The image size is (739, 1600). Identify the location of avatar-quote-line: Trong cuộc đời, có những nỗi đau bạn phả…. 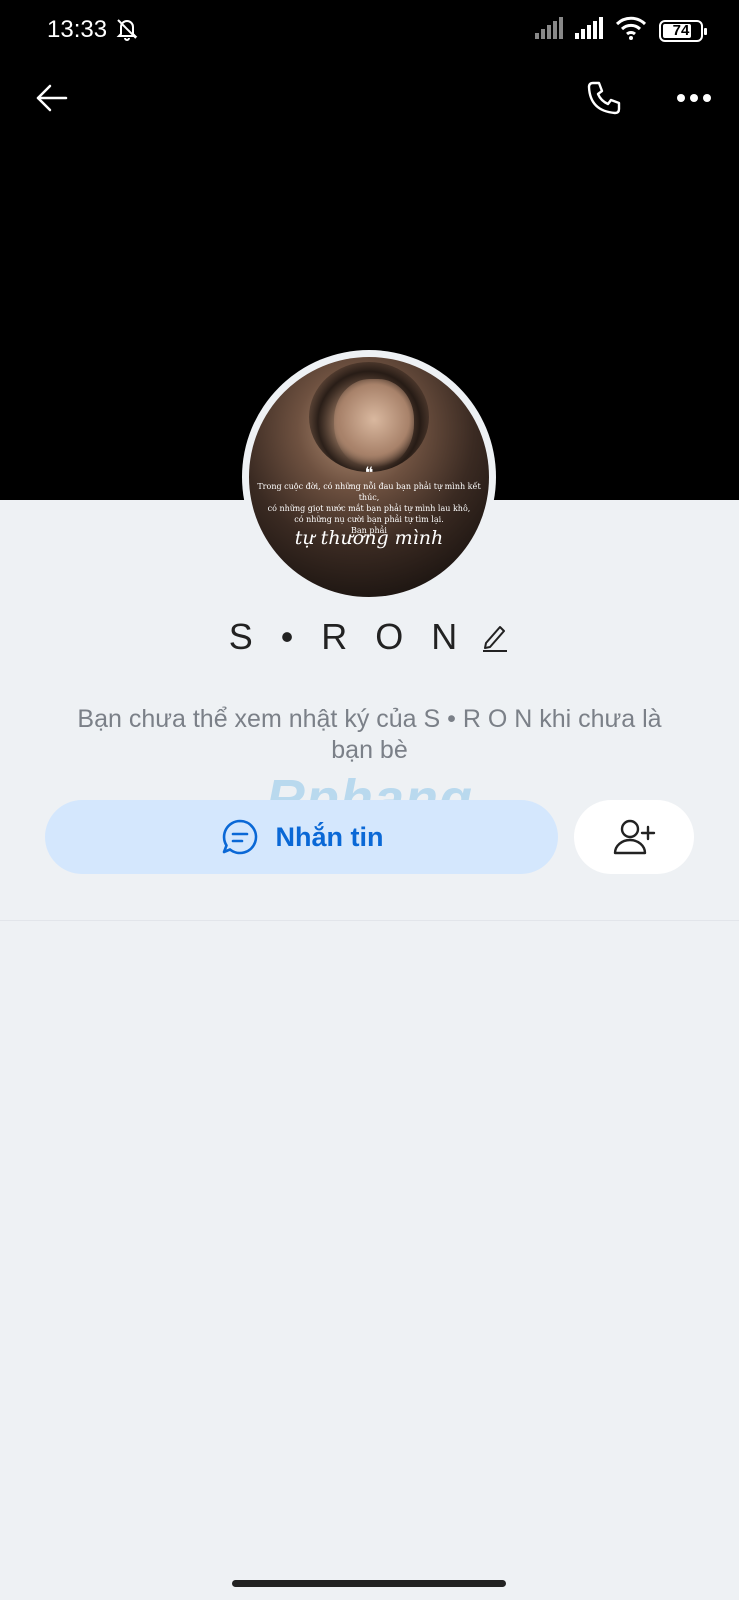
(369, 492).